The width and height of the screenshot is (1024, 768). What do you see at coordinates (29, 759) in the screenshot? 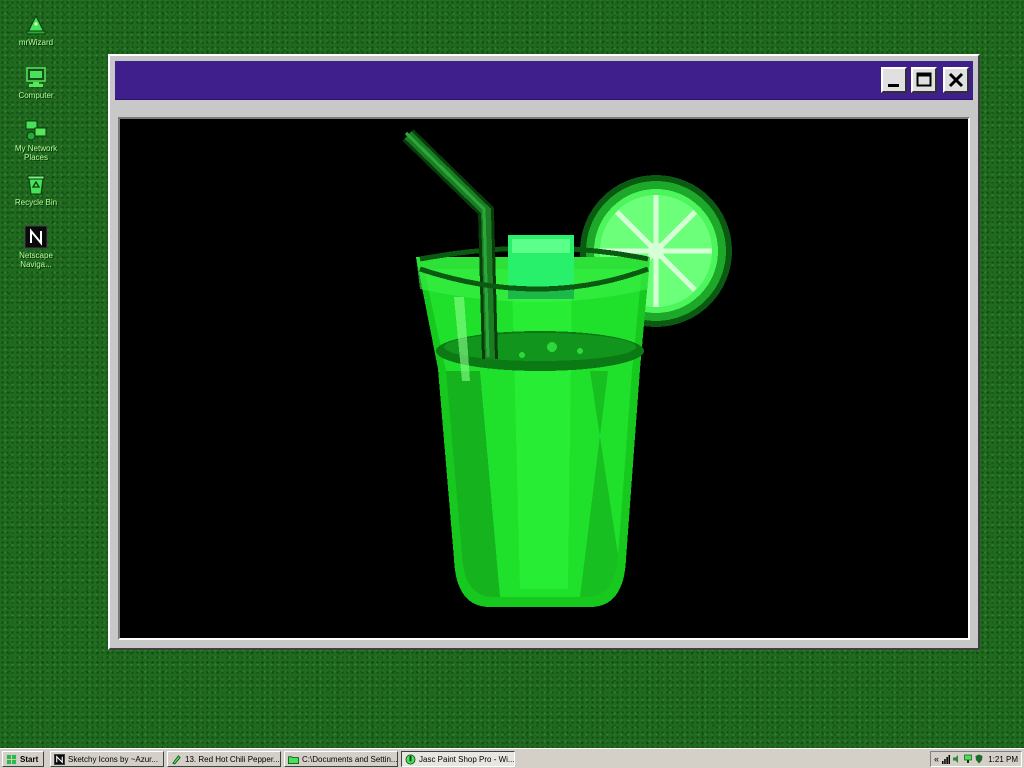
I see `start-label: Start` at bounding box center [29, 759].